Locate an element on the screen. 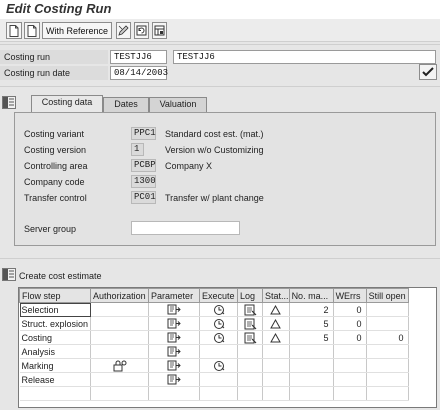 The height and width of the screenshot is (410, 440). confirm-checkmark-button is located at coordinates (428, 72).